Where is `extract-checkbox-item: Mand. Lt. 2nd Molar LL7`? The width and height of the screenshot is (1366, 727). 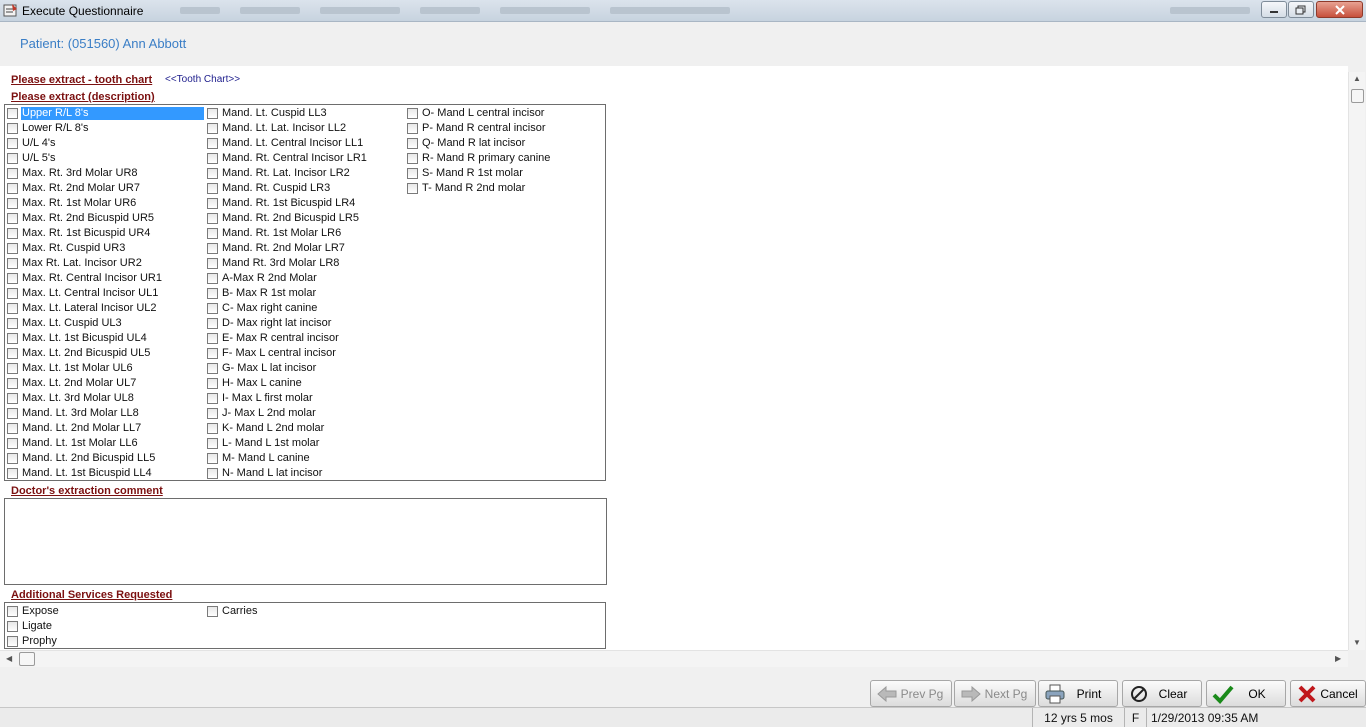
extract-checkbox-item: Mand. Lt. 2nd Molar LL7 is located at coordinates (74, 428).